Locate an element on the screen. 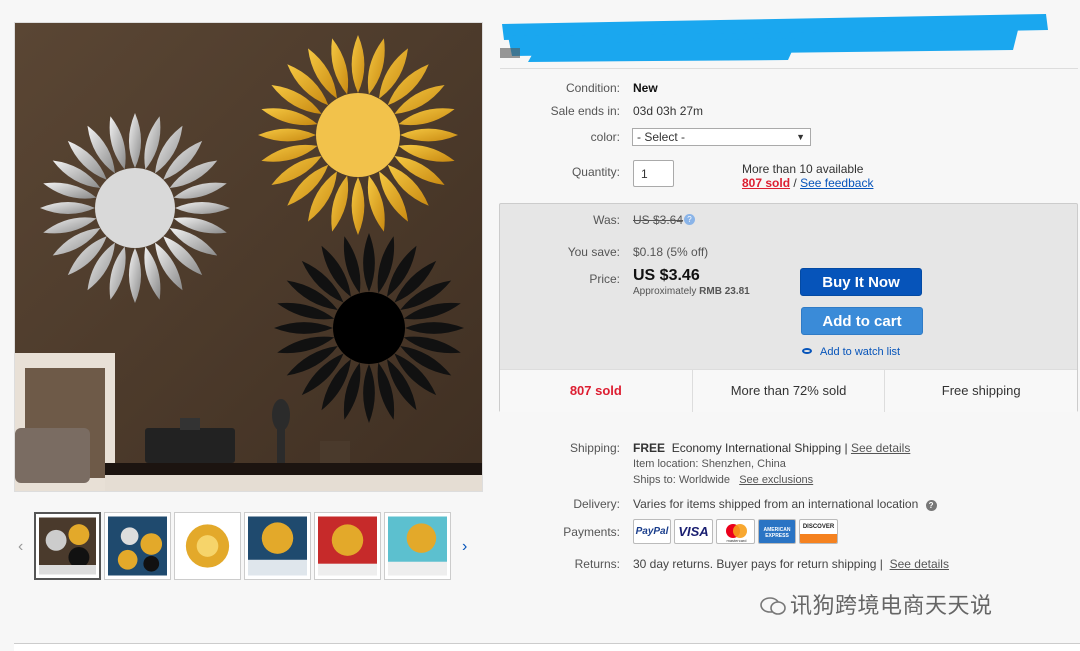 This screenshot has width=1080, height=651. ships-to-line: Ships to: Worldwide See exclusions is located at coordinates (723, 480).